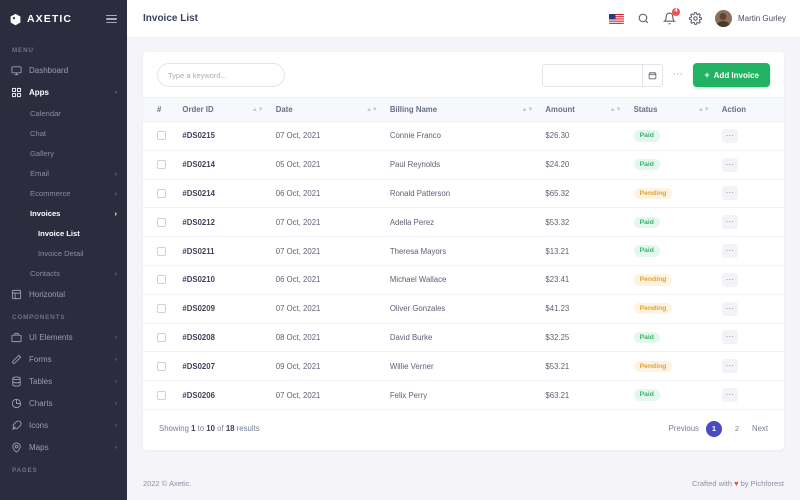  I want to click on sidebar-item-contacts: Contacts ›, so click(63, 273).